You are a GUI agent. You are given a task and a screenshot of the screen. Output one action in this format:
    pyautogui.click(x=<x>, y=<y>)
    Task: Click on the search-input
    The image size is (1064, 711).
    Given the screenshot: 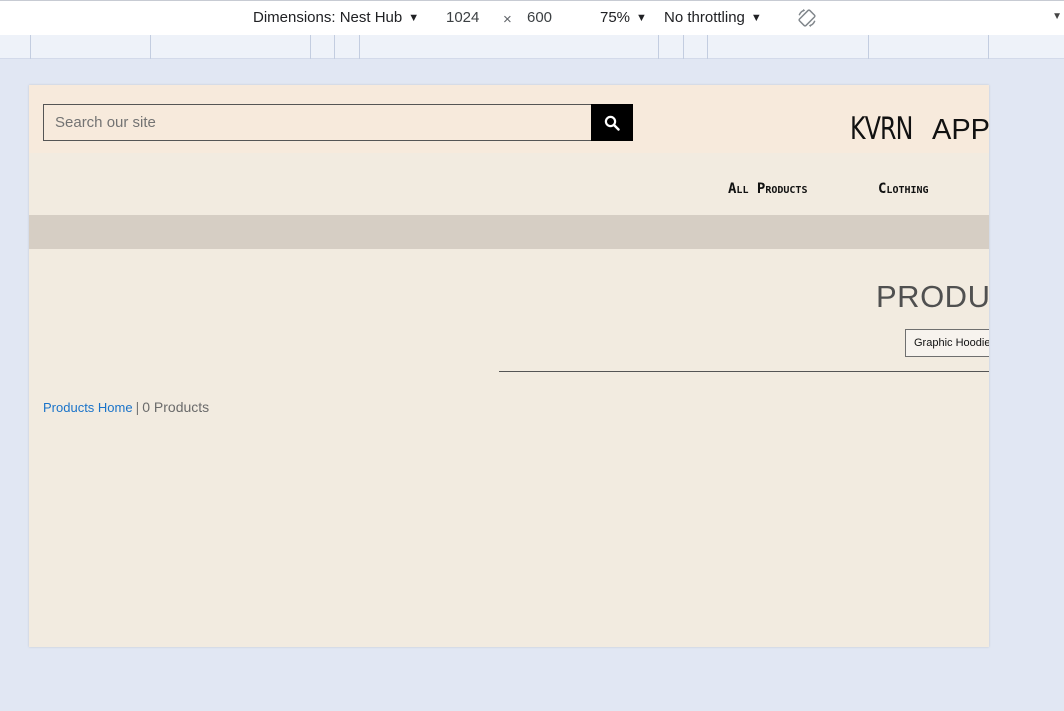 What is the action you would take?
    pyautogui.click(x=317, y=122)
    